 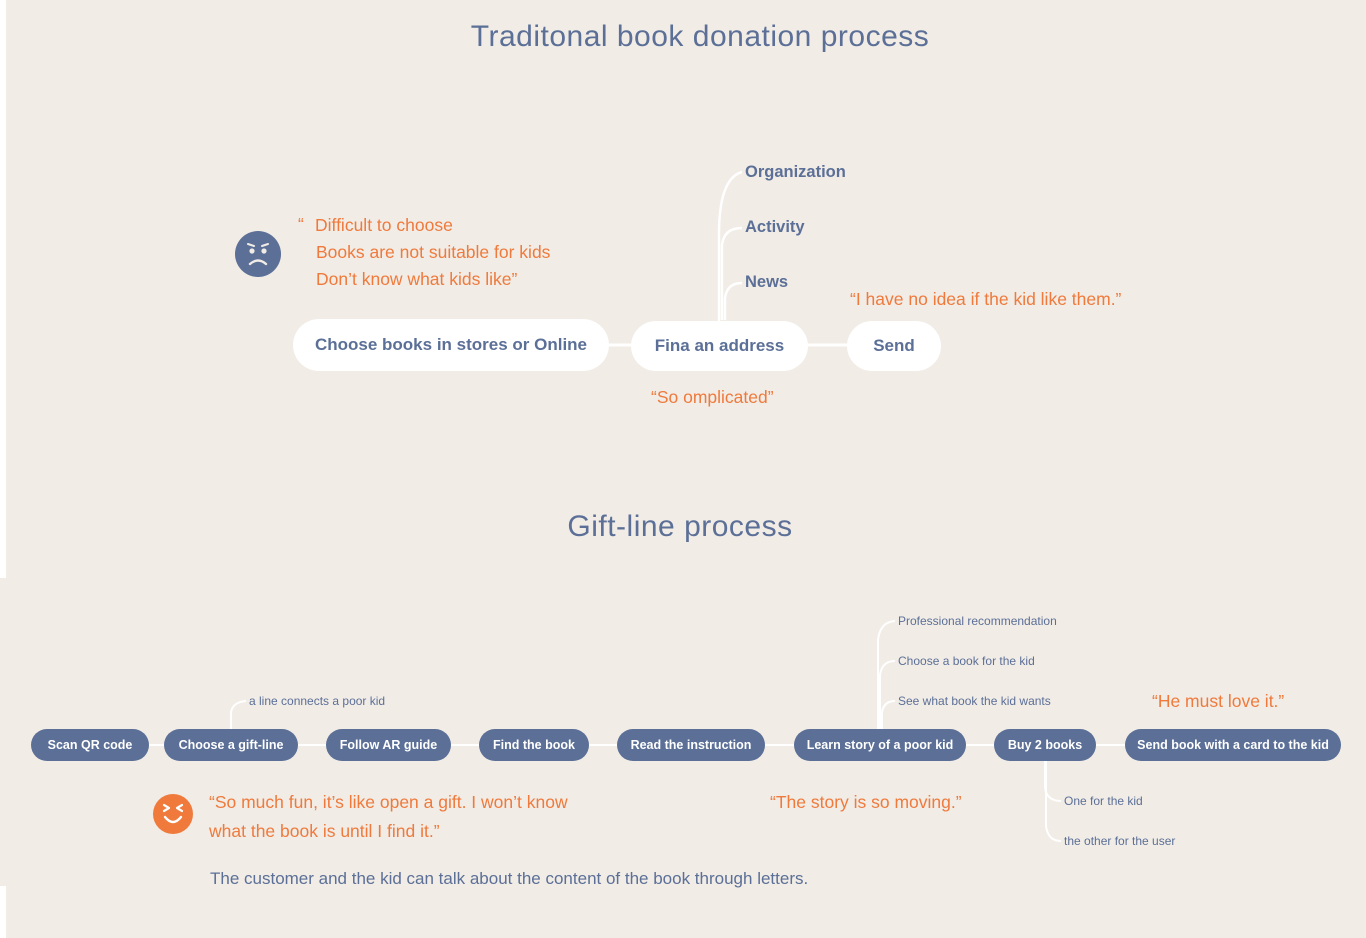 I want to click on step-send: Send, so click(x=894, y=346).